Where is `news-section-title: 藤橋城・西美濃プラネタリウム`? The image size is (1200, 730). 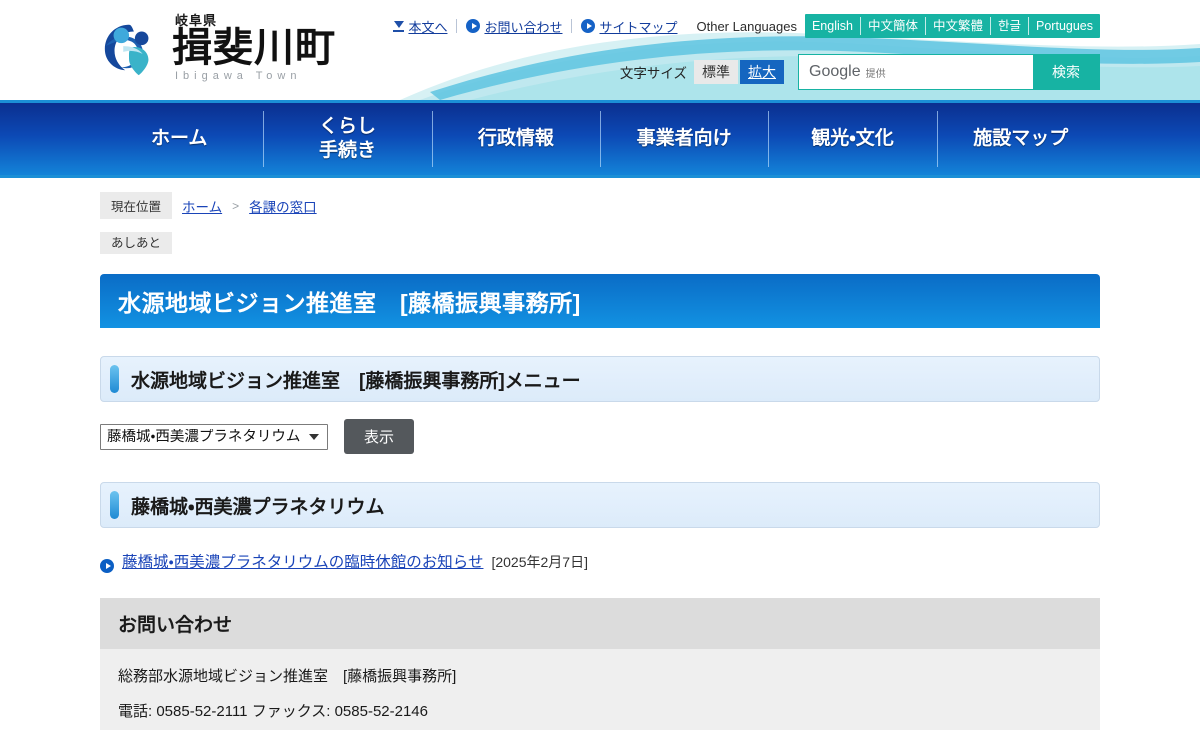 news-section-title: 藤橋城・西美濃プラネタリウム is located at coordinates (258, 507).